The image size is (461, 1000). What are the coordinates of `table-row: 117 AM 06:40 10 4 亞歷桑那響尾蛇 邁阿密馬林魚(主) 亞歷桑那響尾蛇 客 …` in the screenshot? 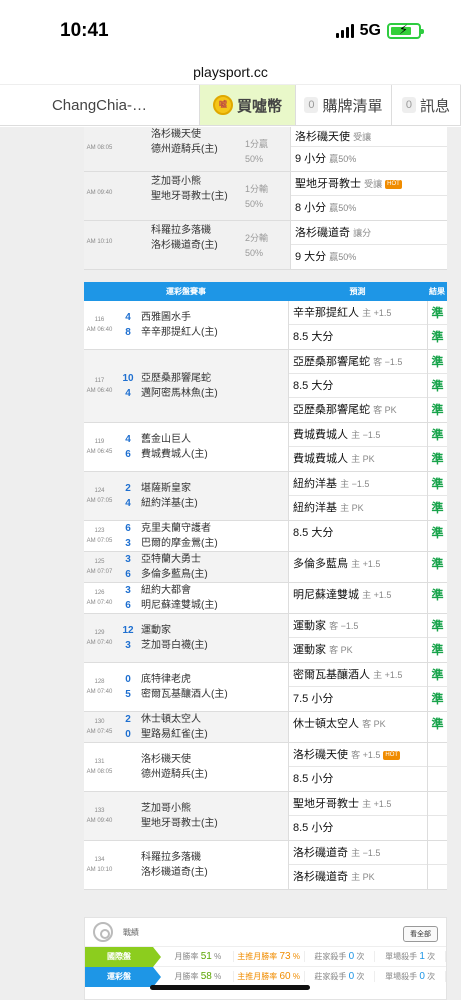 It's located at (265, 386).